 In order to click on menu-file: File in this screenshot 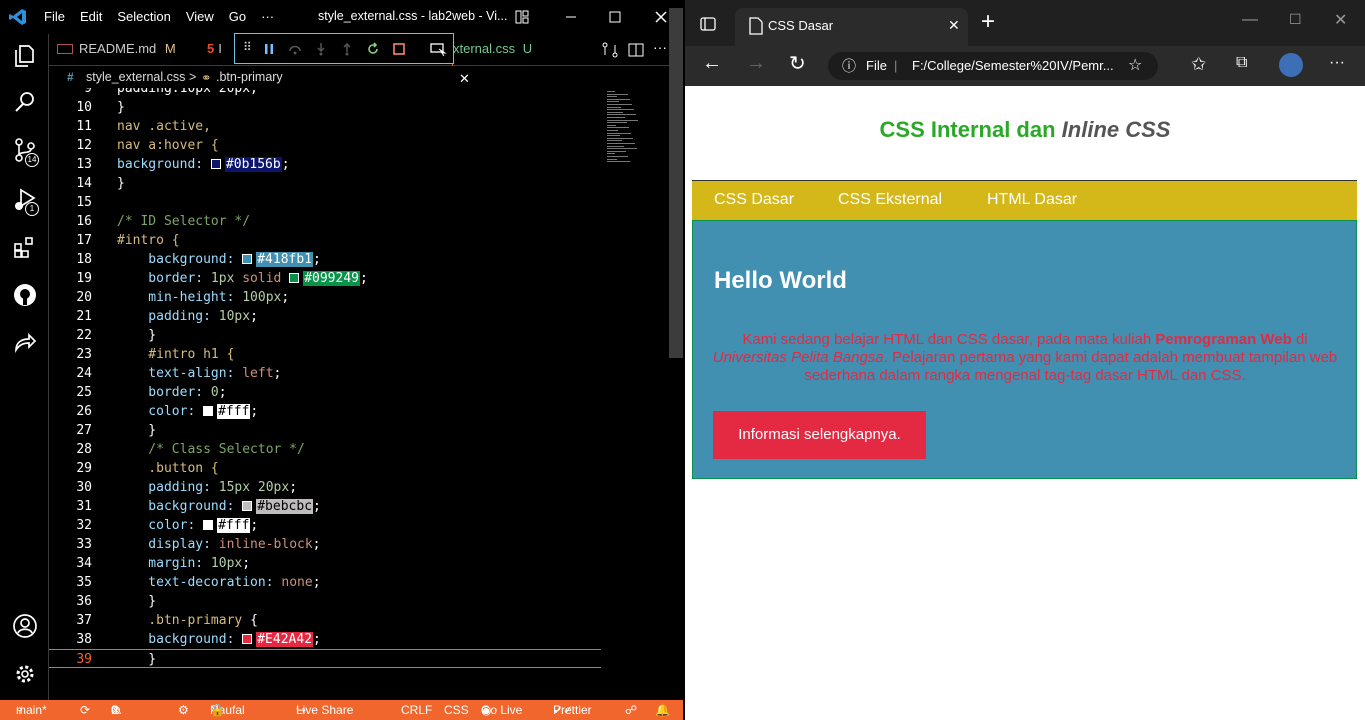, I will do `click(54, 16)`.